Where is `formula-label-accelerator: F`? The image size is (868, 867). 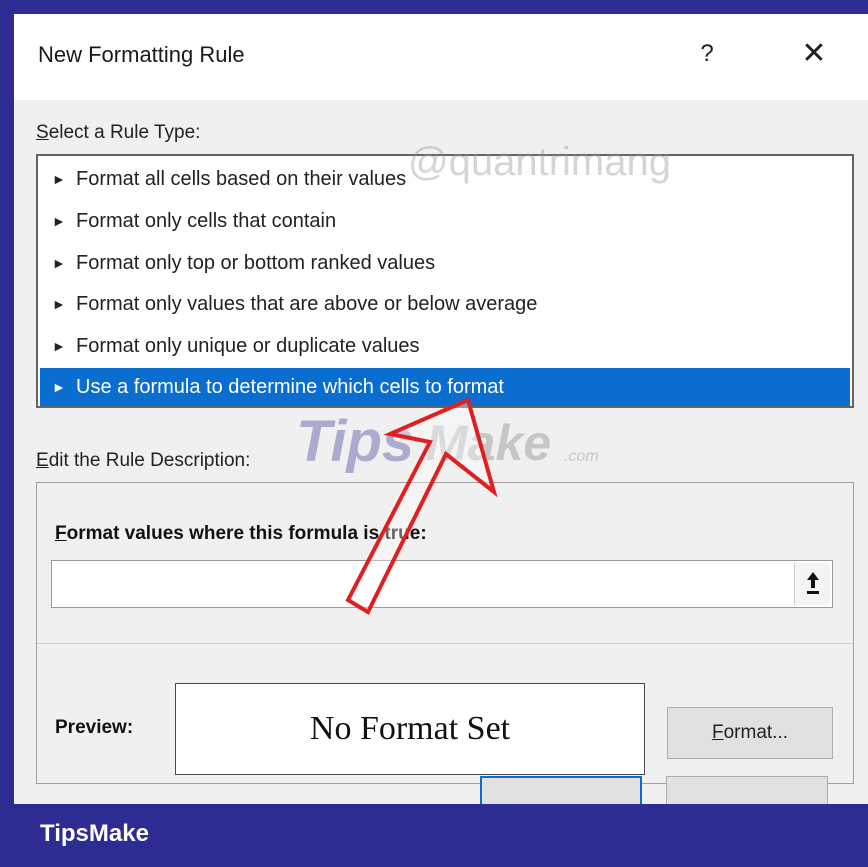 formula-label-accelerator: F is located at coordinates (61, 533).